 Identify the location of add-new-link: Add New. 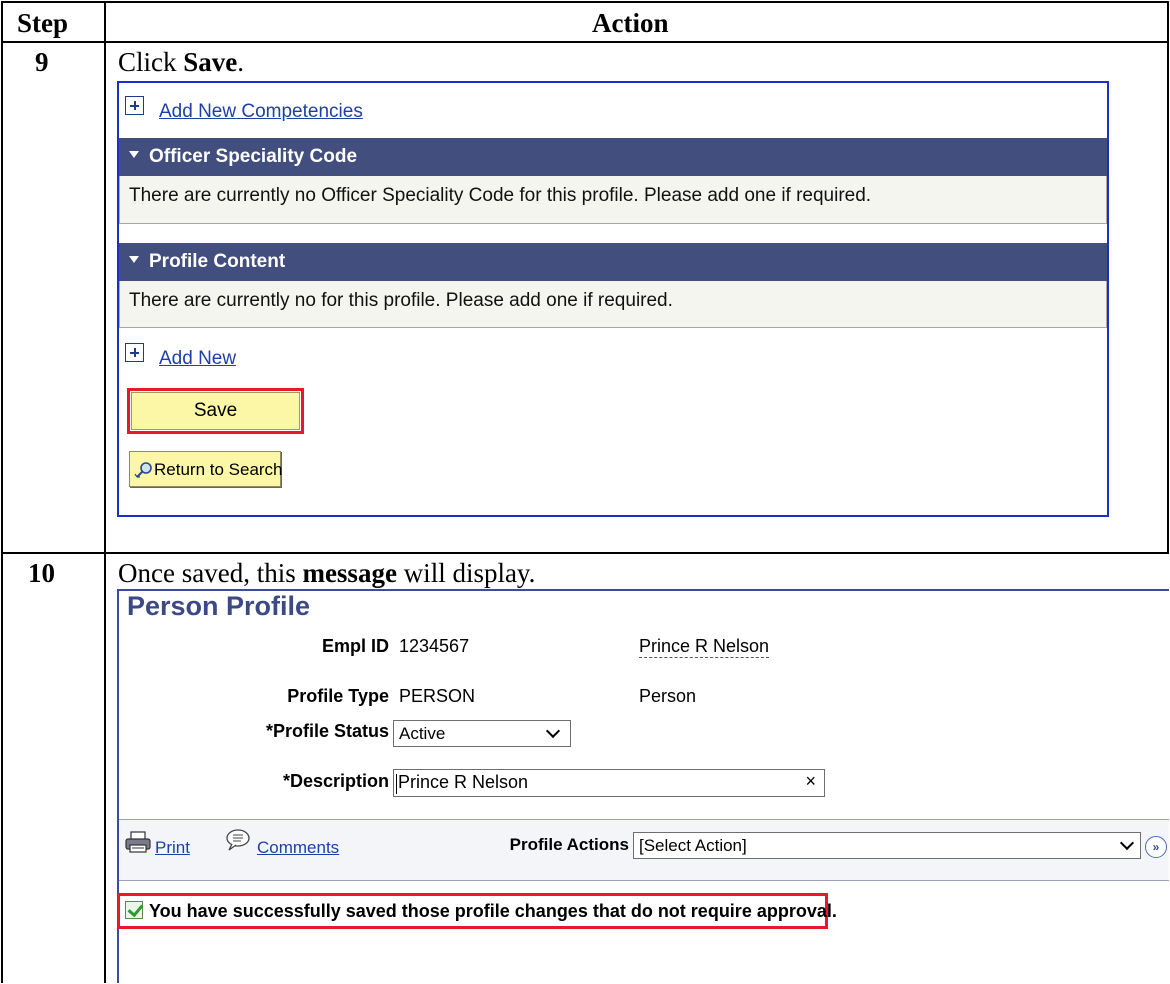
(197, 359).